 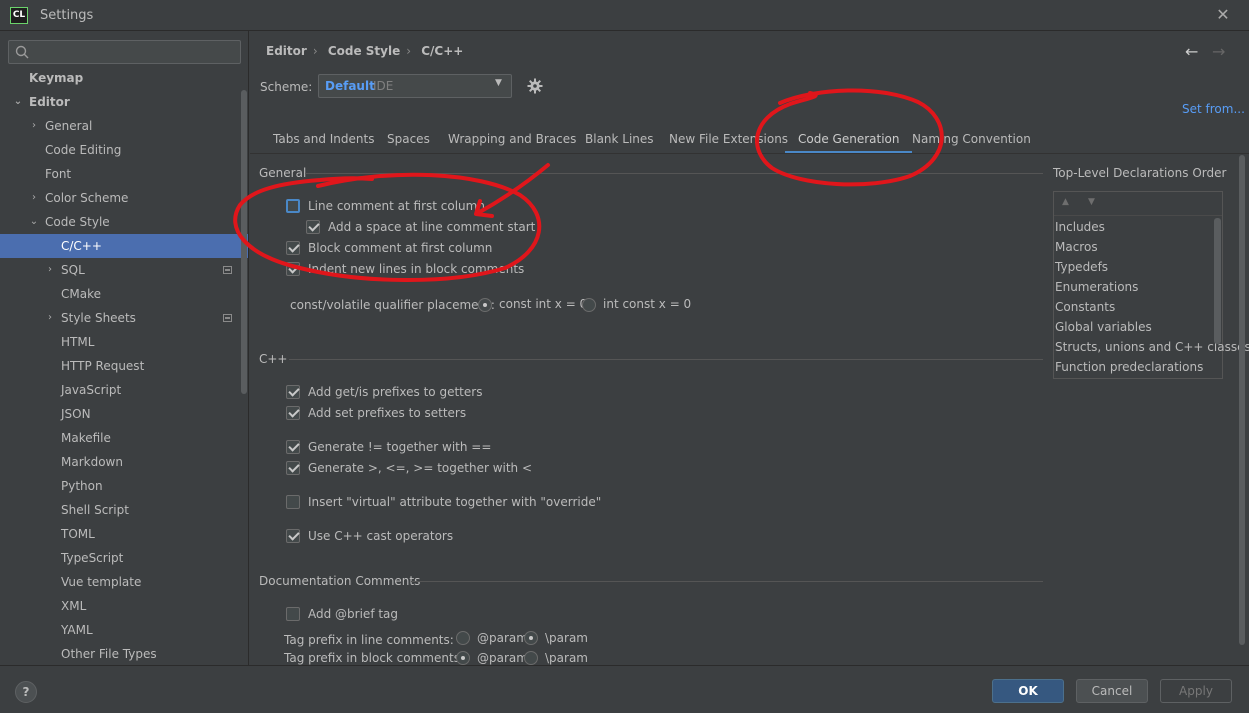 What do you see at coordinates (463, 638) in the screenshot?
I see `radio-line-at-param` at bounding box center [463, 638].